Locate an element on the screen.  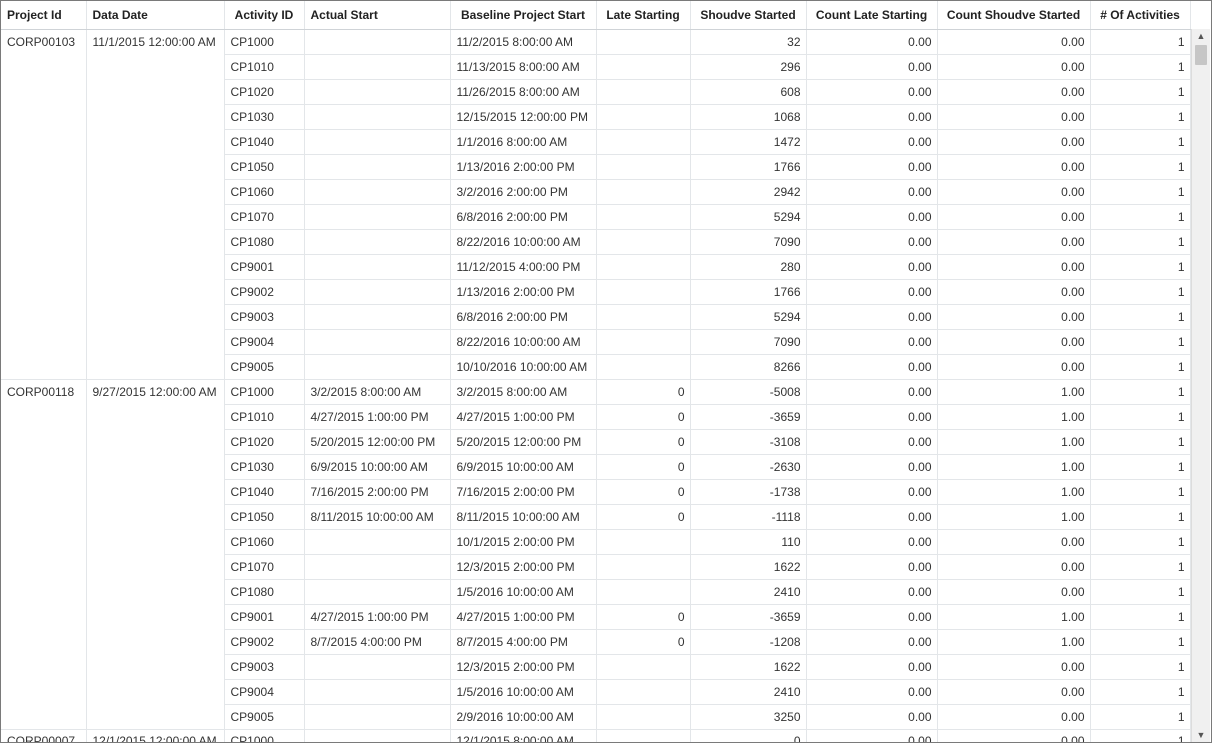
table-row: CP9004 8/22/2016 10:00:00 AM 7090 0.00 0.00 1 is located at coordinates (596, 342).